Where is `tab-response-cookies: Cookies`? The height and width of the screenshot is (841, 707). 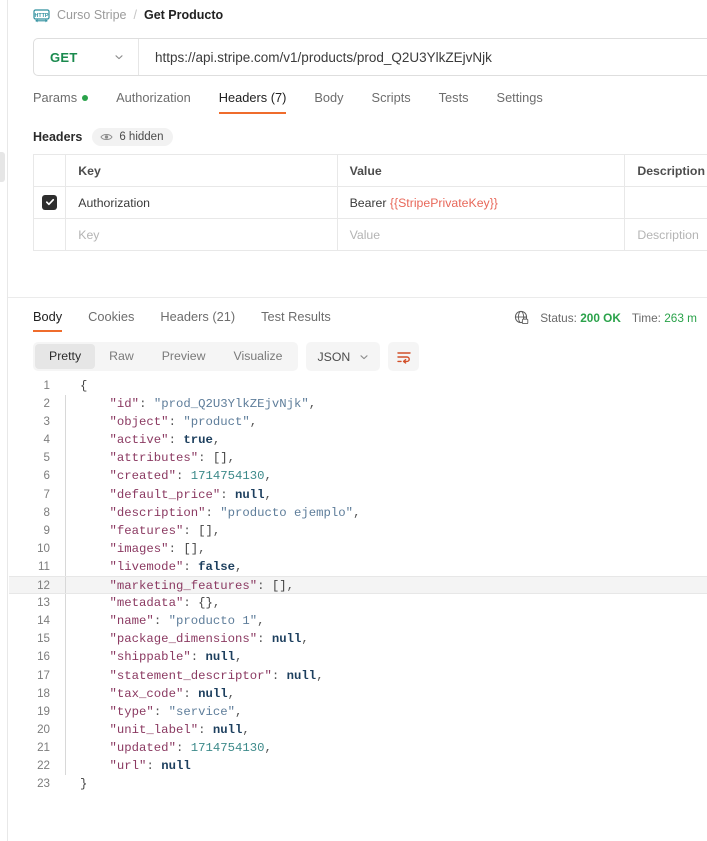
tab-response-cookies: Cookies is located at coordinates (111, 320).